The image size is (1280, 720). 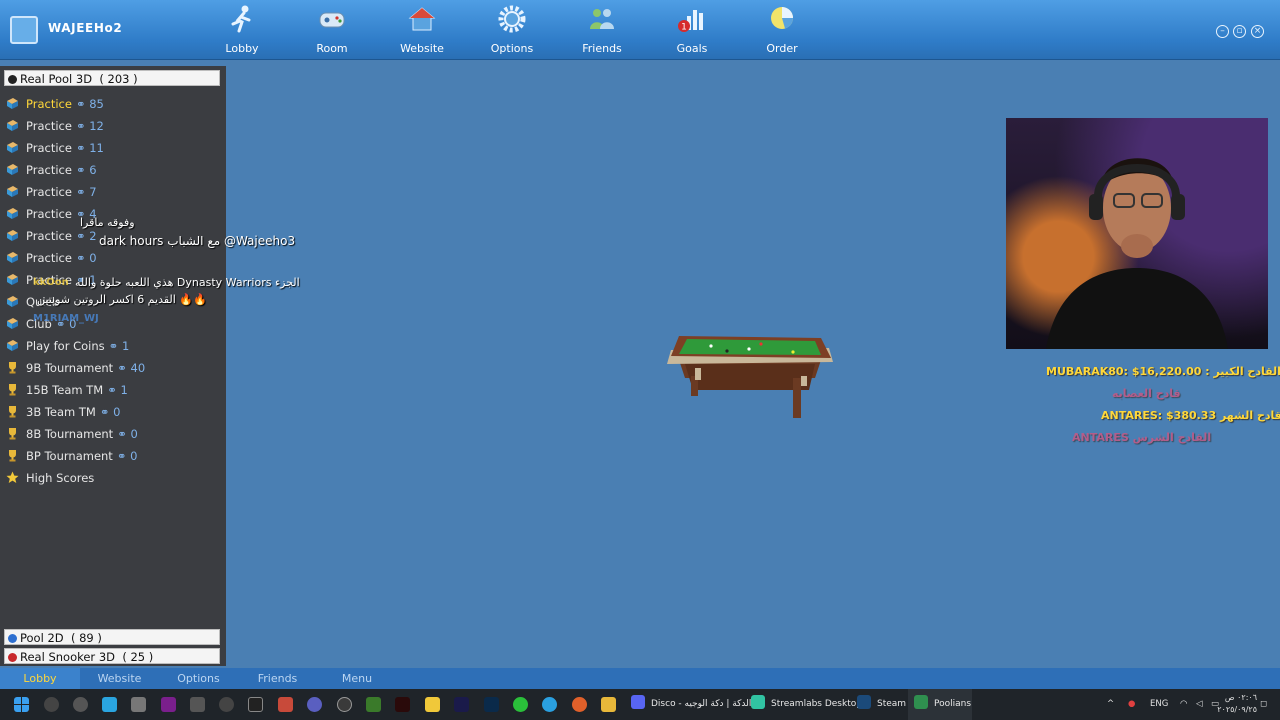 I want to click on telegram-icon, so click(x=549, y=704).